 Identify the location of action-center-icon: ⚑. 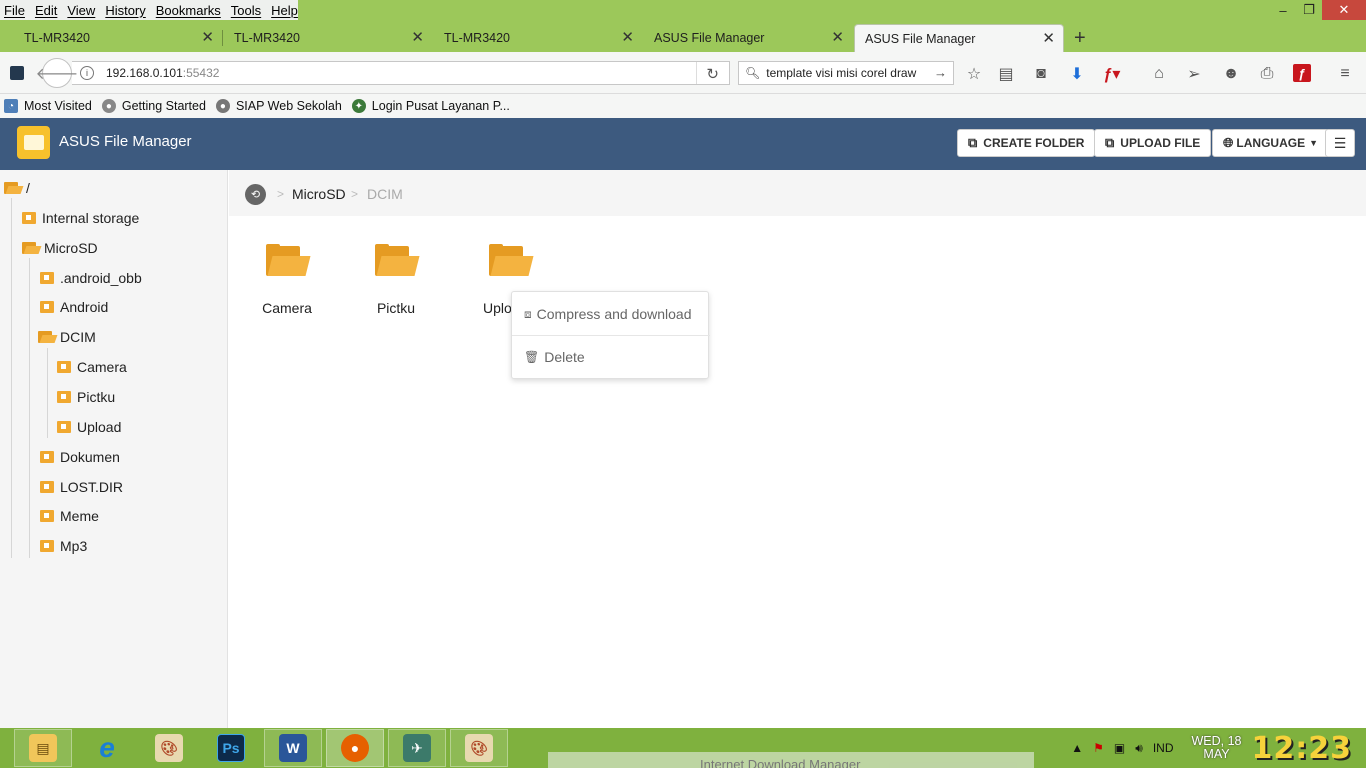
(1098, 748).